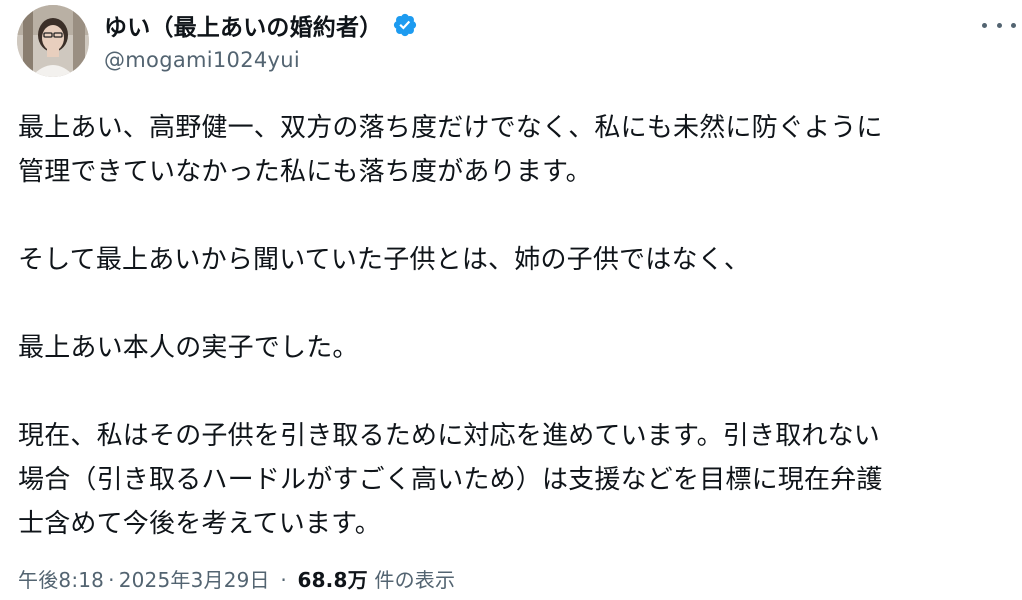 This screenshot has height=600, width=1022. I want to click on post-timestamp: 午後8:18 · 2025年3月29日, so click(144, 580).